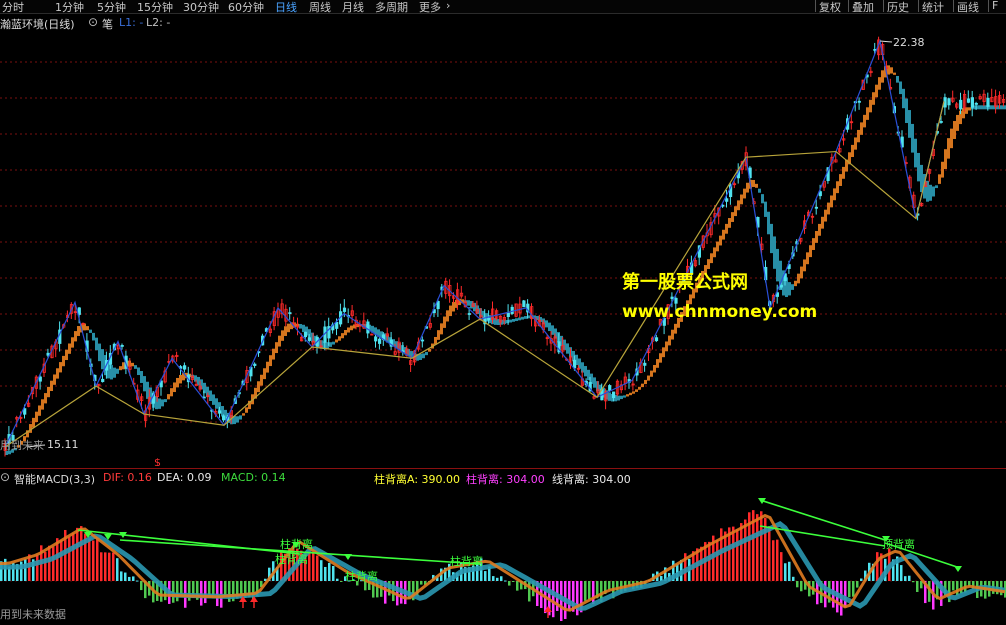 This screenshot has height=625, width=1006. I want to click on toolbar-button-0: 复权, so click(828, 7).